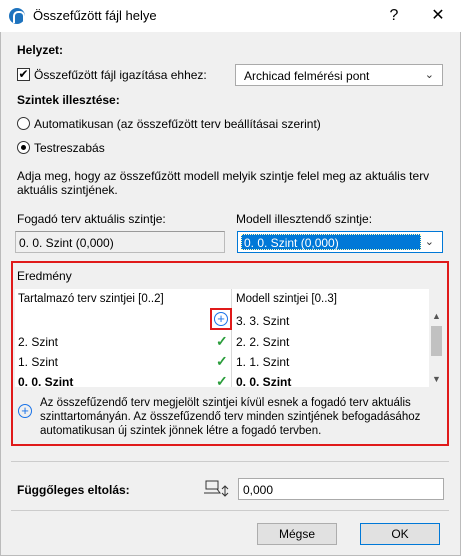  What do you see at coordinates (340, 242) in the screenshot?
I see `model-level-select: 0. 0. Szint (0,000) ⌄` at bounding box center [340, 242].